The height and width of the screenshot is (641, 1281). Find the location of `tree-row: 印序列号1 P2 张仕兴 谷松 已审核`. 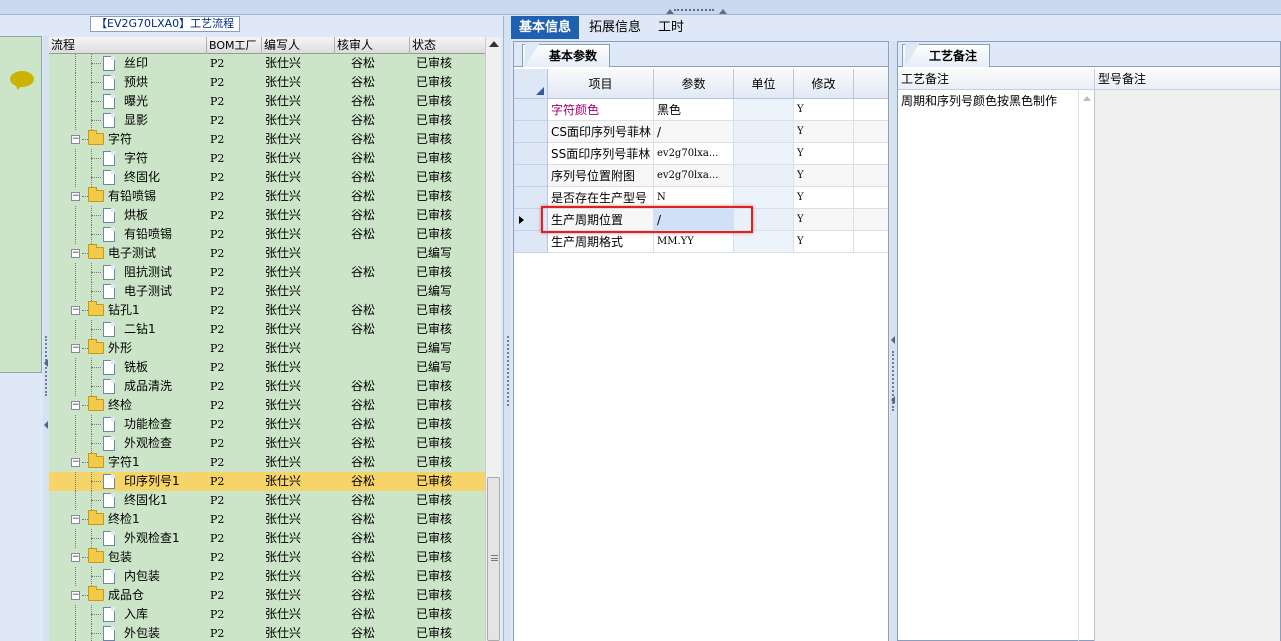

tree-row: 印序列号1 P2 张仕兴 谷松 已审核 is located at coordinates (267, 481).